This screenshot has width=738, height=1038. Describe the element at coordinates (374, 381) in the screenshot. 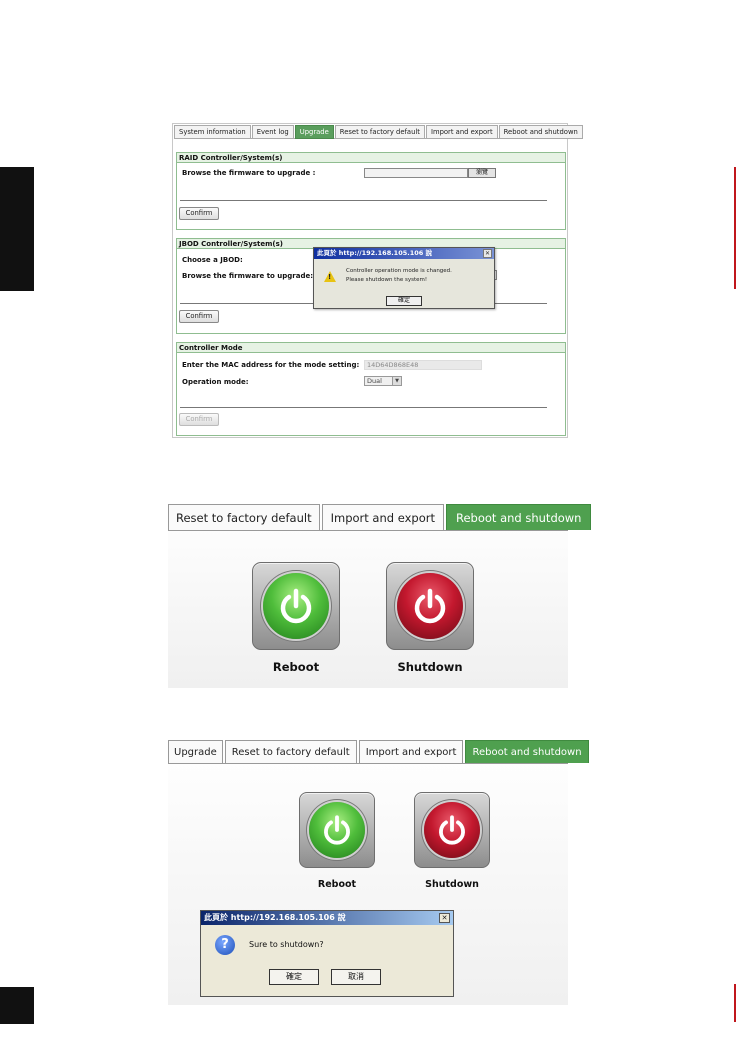

I see `operation-mode-value: Dual` at that location.